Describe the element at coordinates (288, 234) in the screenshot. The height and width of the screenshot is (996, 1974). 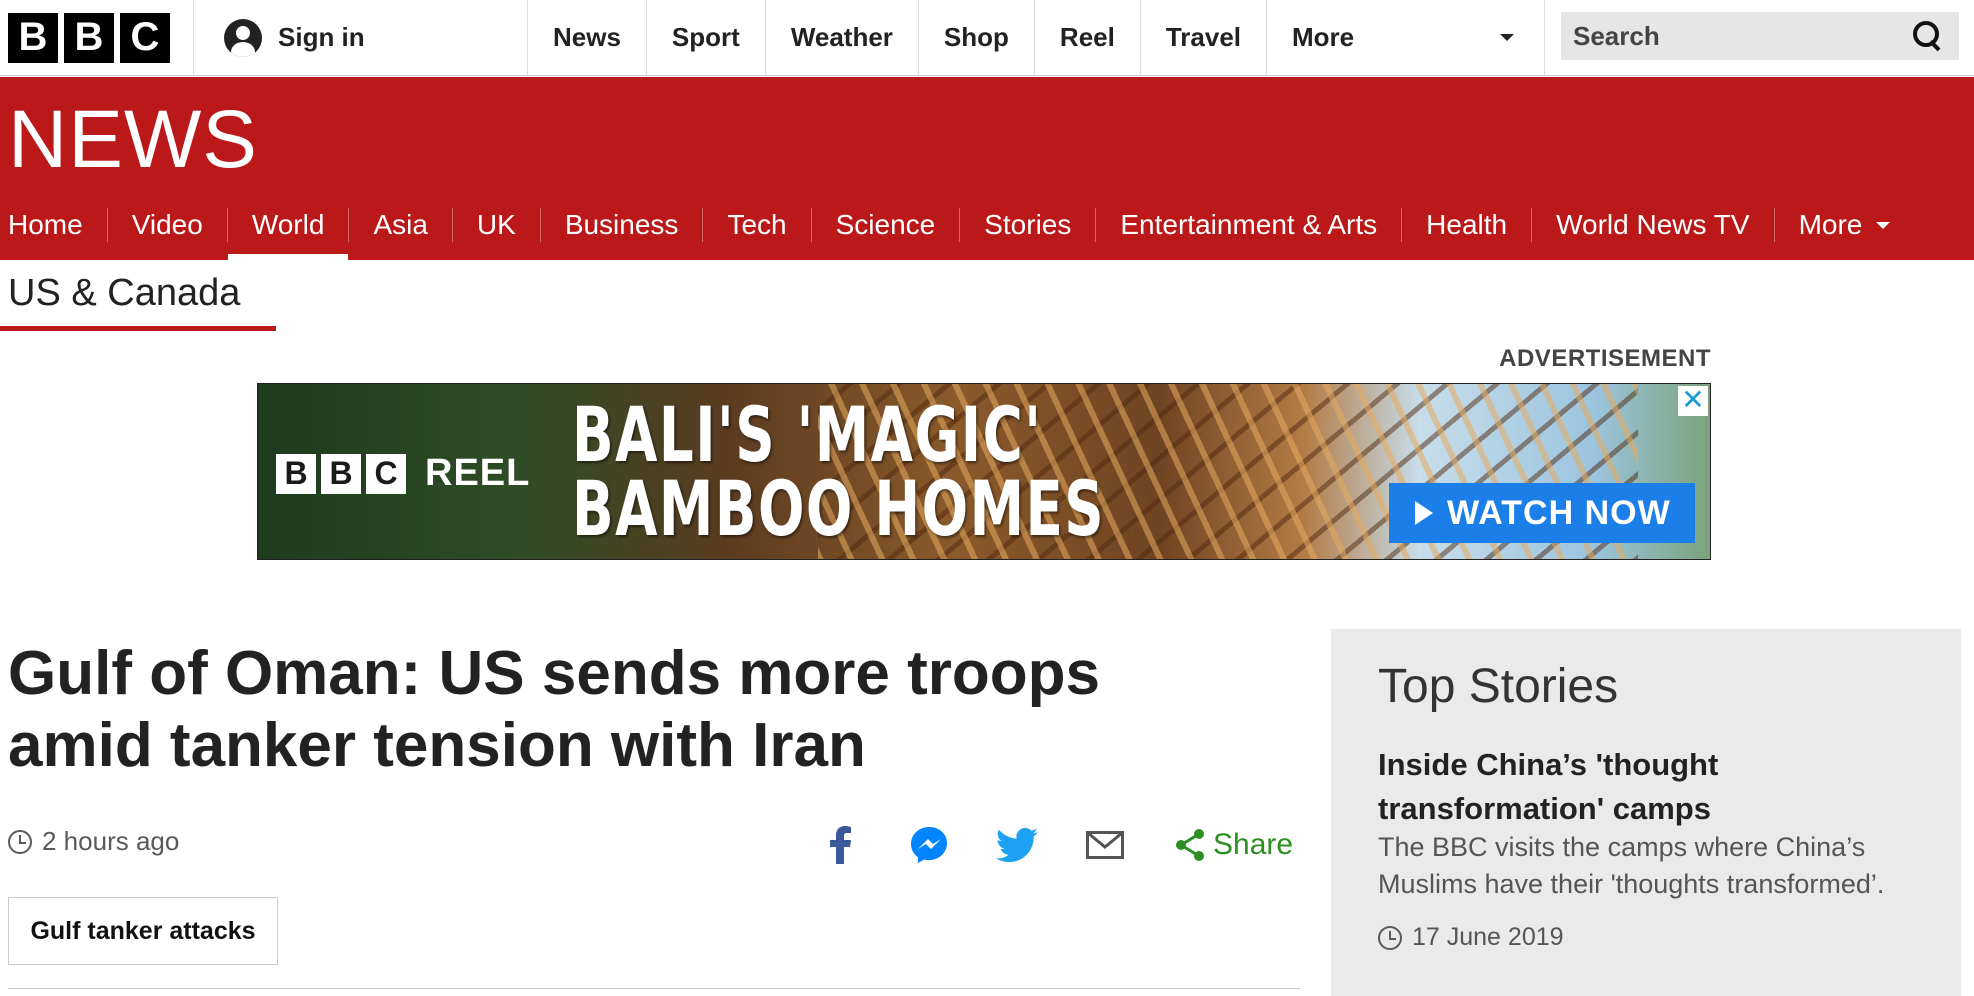
I see `news-nav-world: World` at that location.